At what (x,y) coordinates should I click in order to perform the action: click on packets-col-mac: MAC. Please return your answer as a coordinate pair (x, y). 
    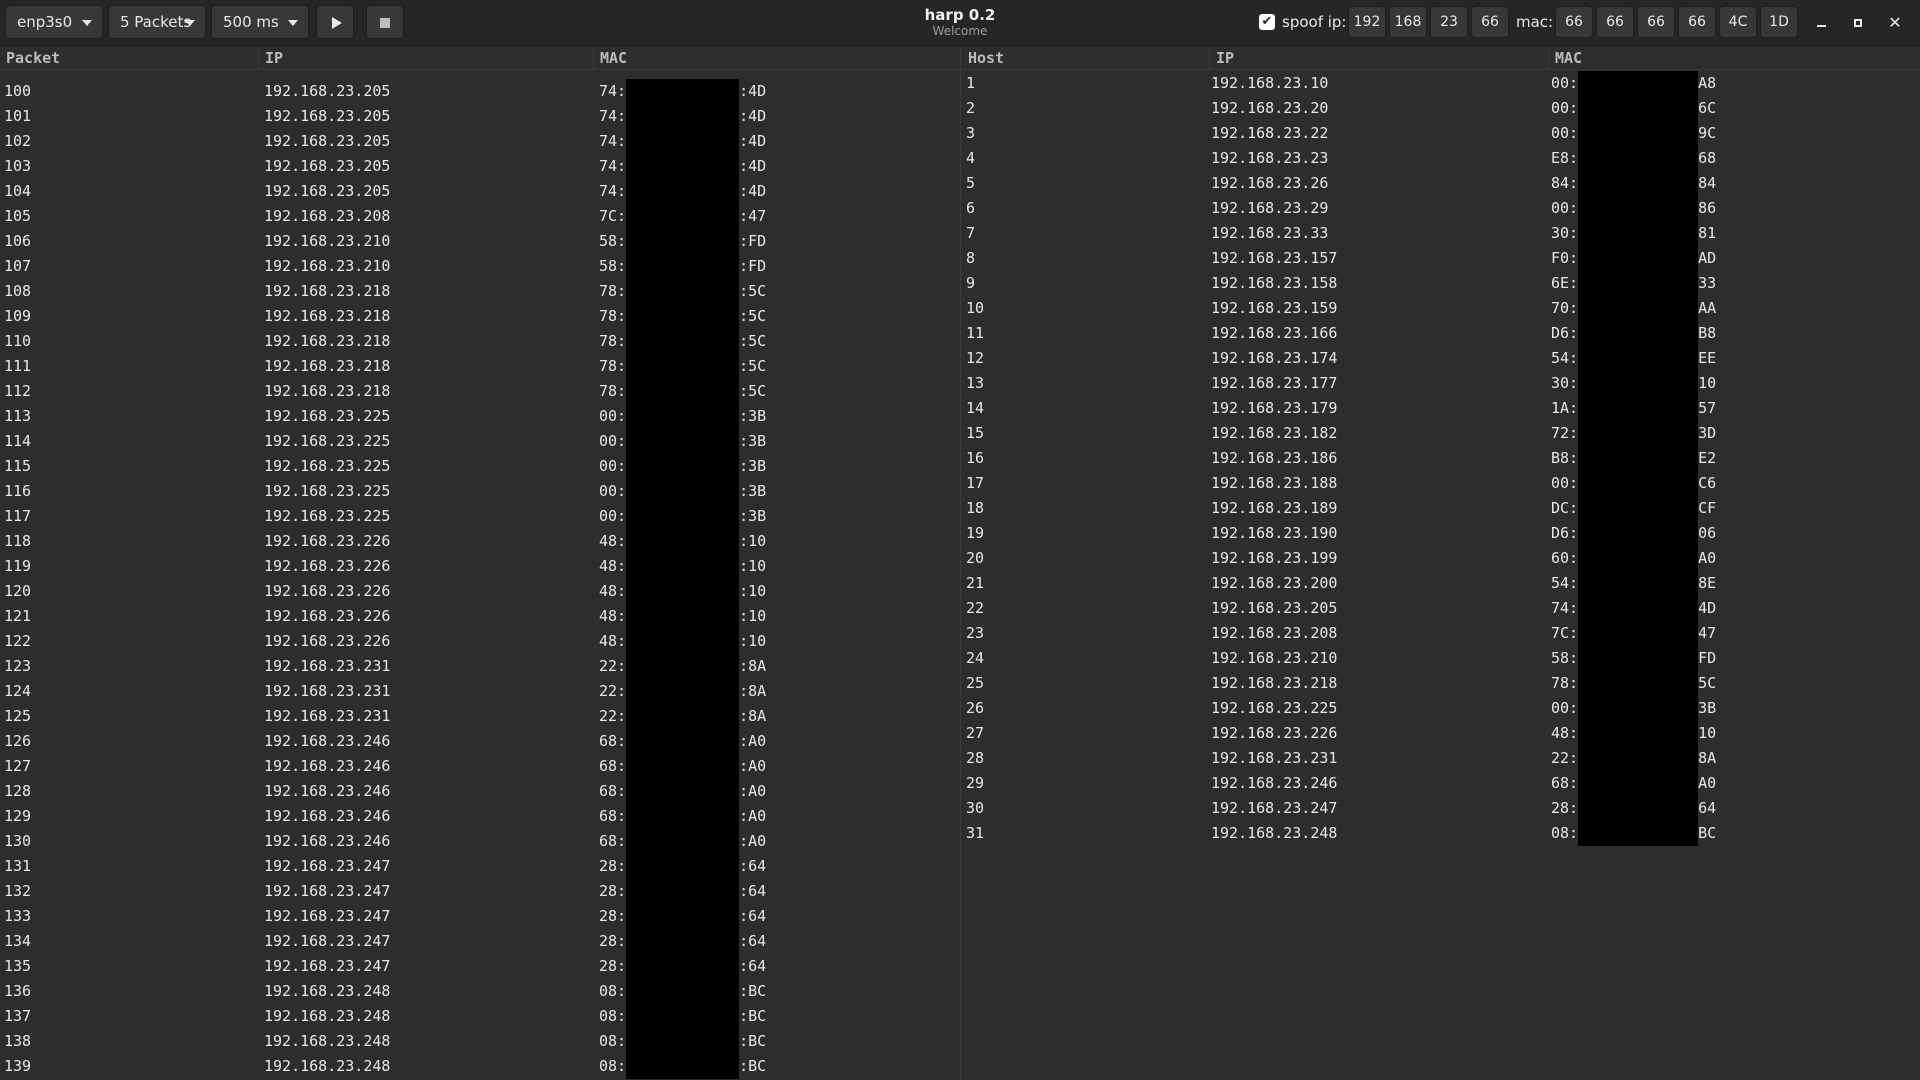
    Looking at the image, I should click on (777, 58).